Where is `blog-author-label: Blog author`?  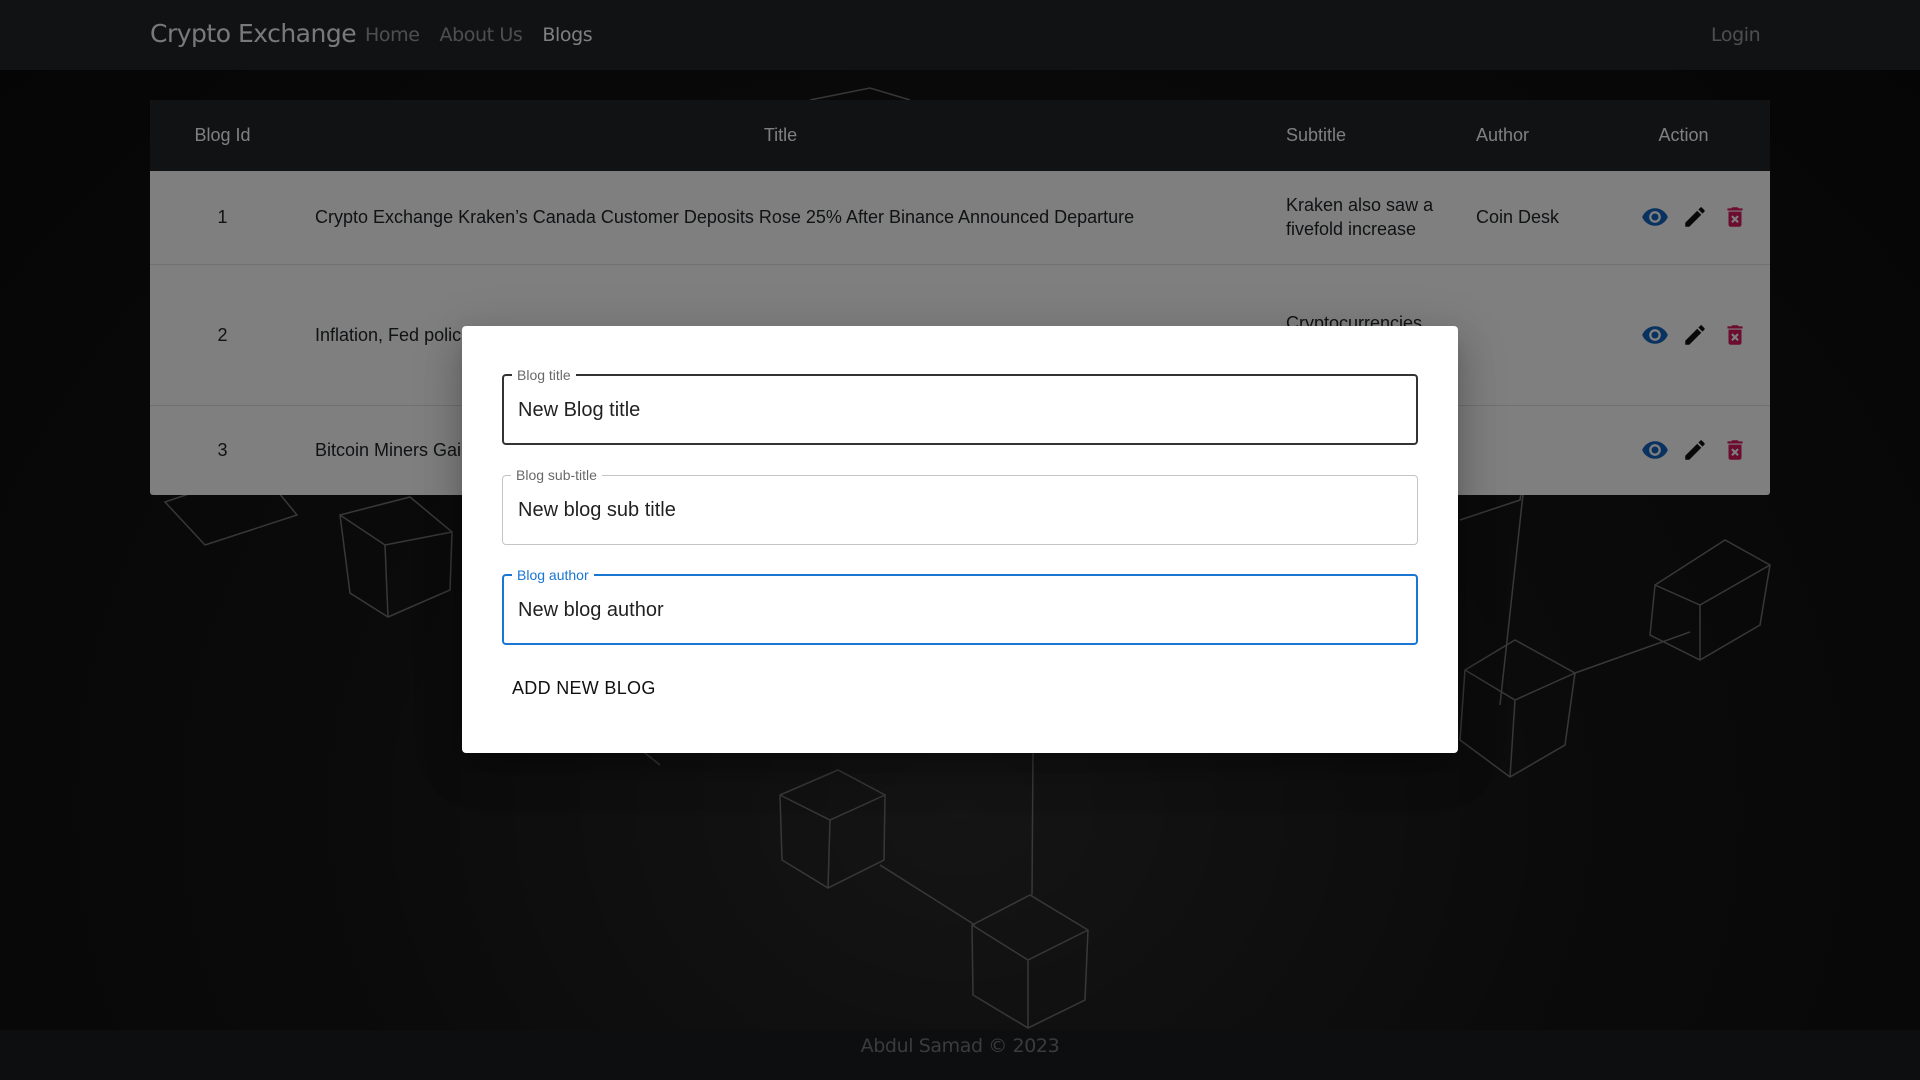
blog-author-label: Blog author is located at coordinates (553, 575).